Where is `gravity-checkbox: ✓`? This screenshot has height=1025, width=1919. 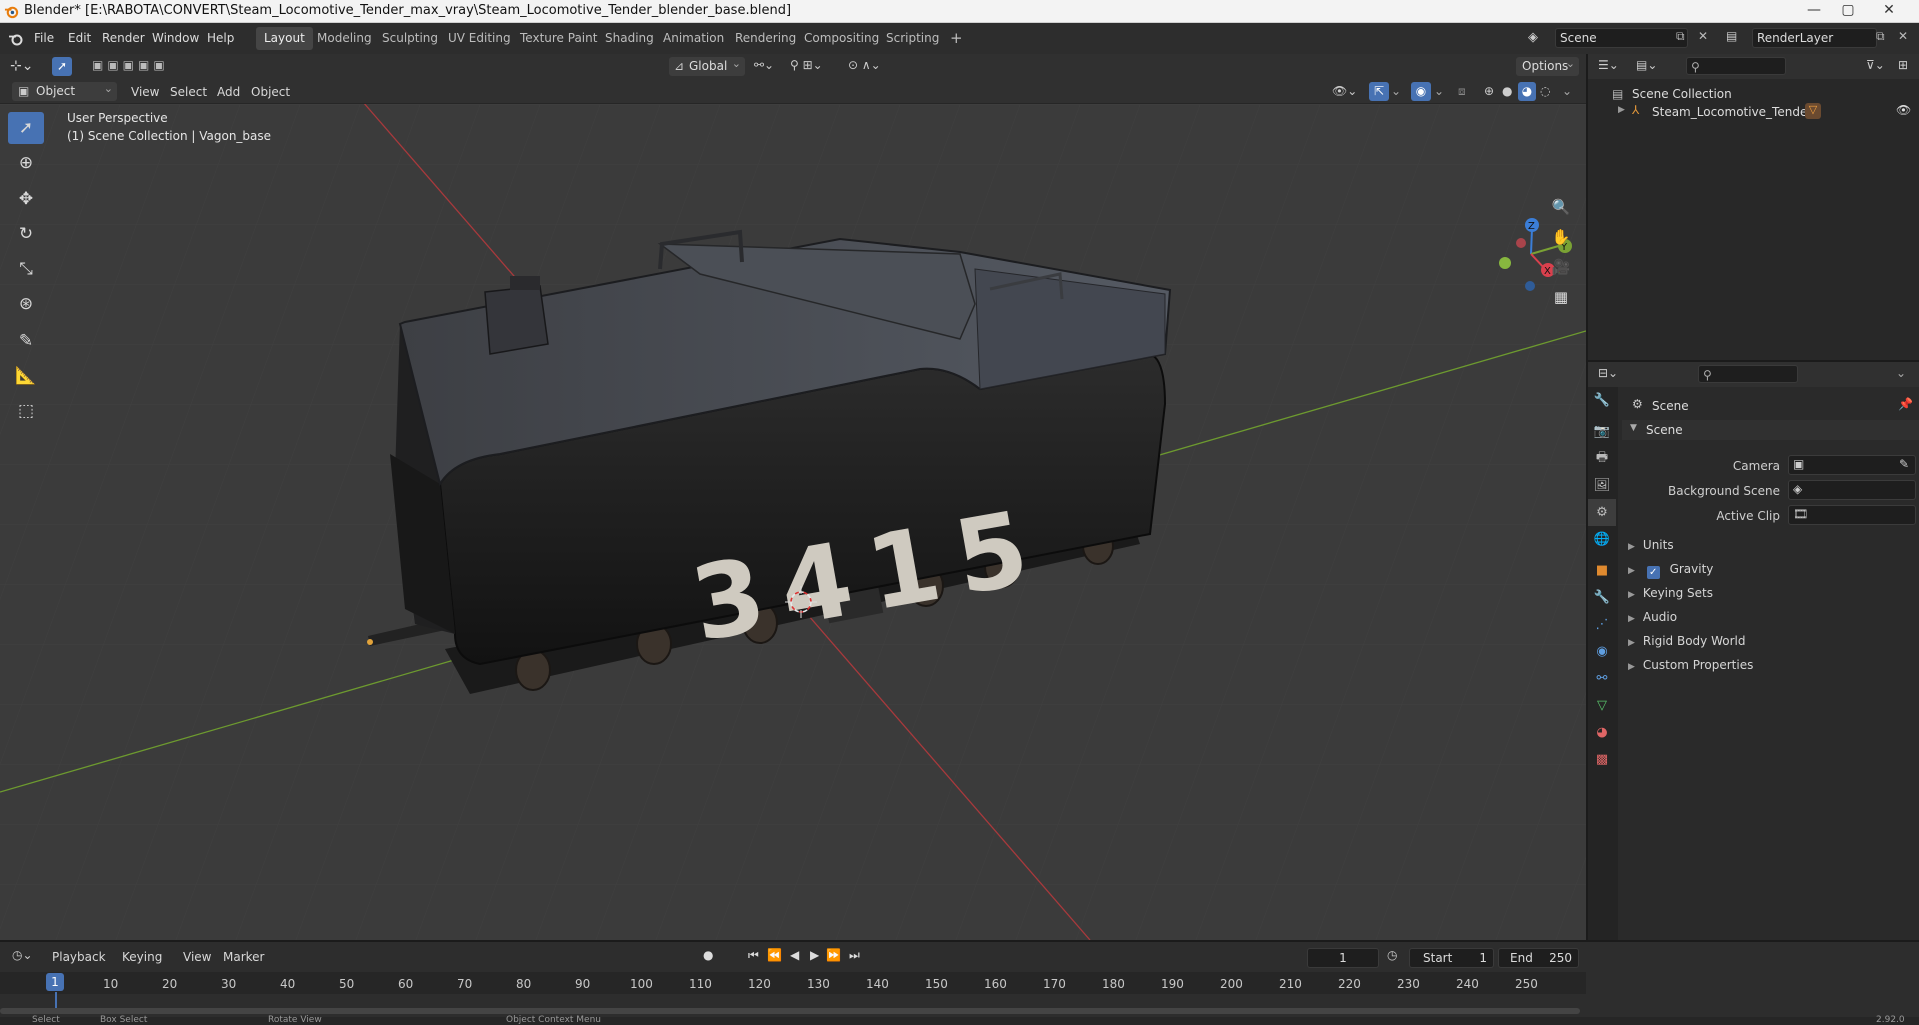
gravity-checkbox: ✓ is located at coordinates (1653, 572).